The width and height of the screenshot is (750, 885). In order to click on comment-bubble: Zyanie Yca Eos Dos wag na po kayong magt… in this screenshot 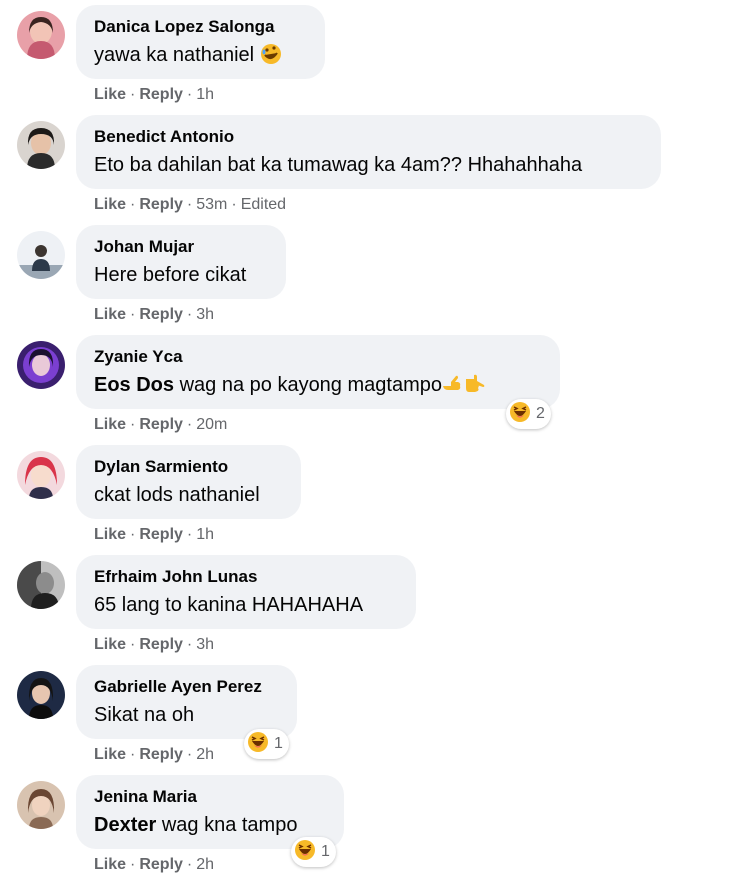, I will do `click(318, 372)`.